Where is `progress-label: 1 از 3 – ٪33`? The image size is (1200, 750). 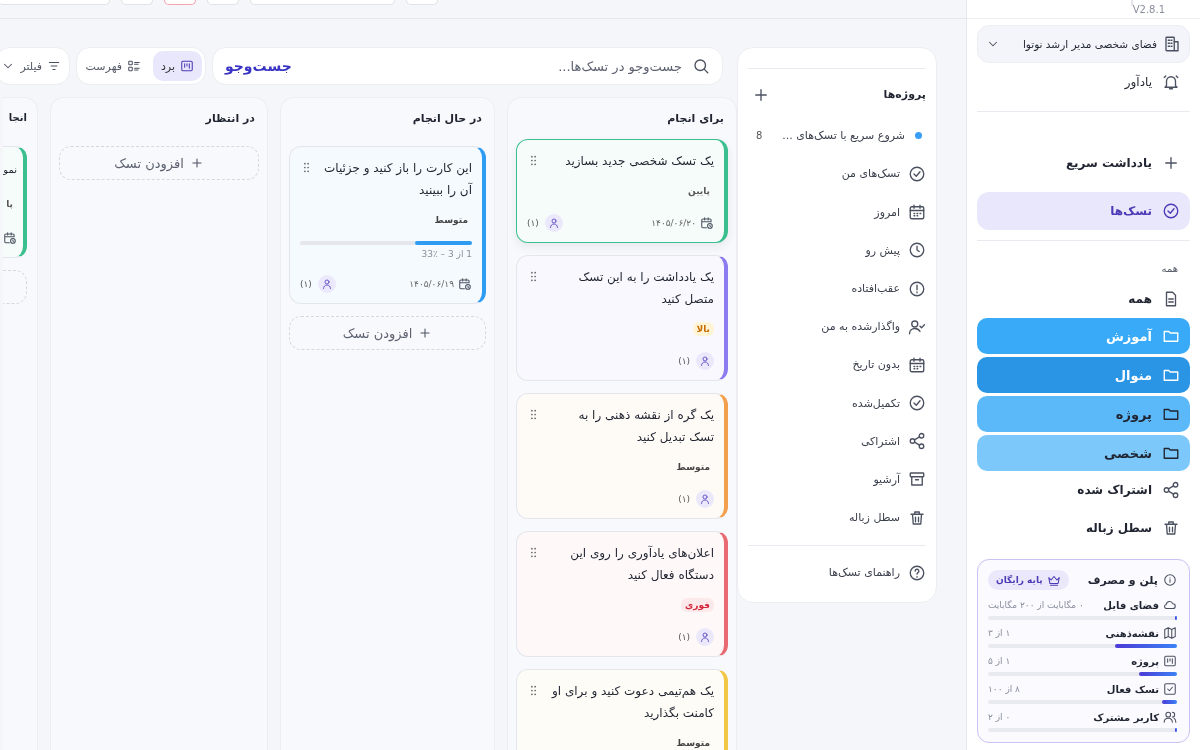
progress-label: 1 از 3 – ٪33 is located at coordinates (446, 254).